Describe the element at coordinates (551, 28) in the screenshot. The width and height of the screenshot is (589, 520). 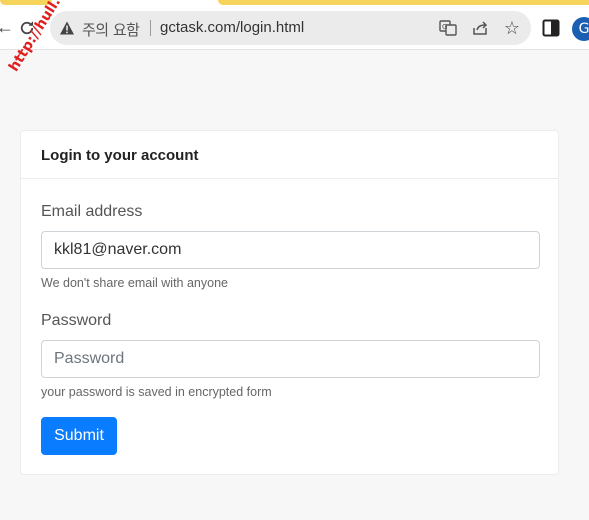
I see `side-panel-icon` at that location.